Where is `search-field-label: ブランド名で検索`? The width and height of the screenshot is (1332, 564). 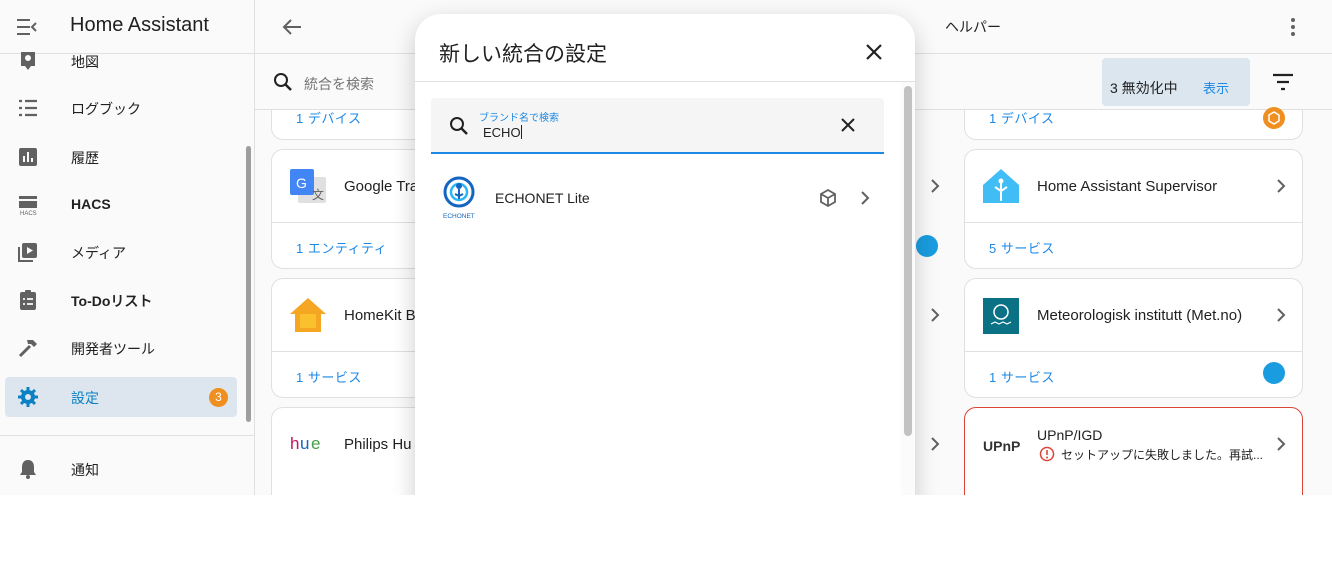 search-field-label: ブランド名で検索 is located at coordinates (519, 118).